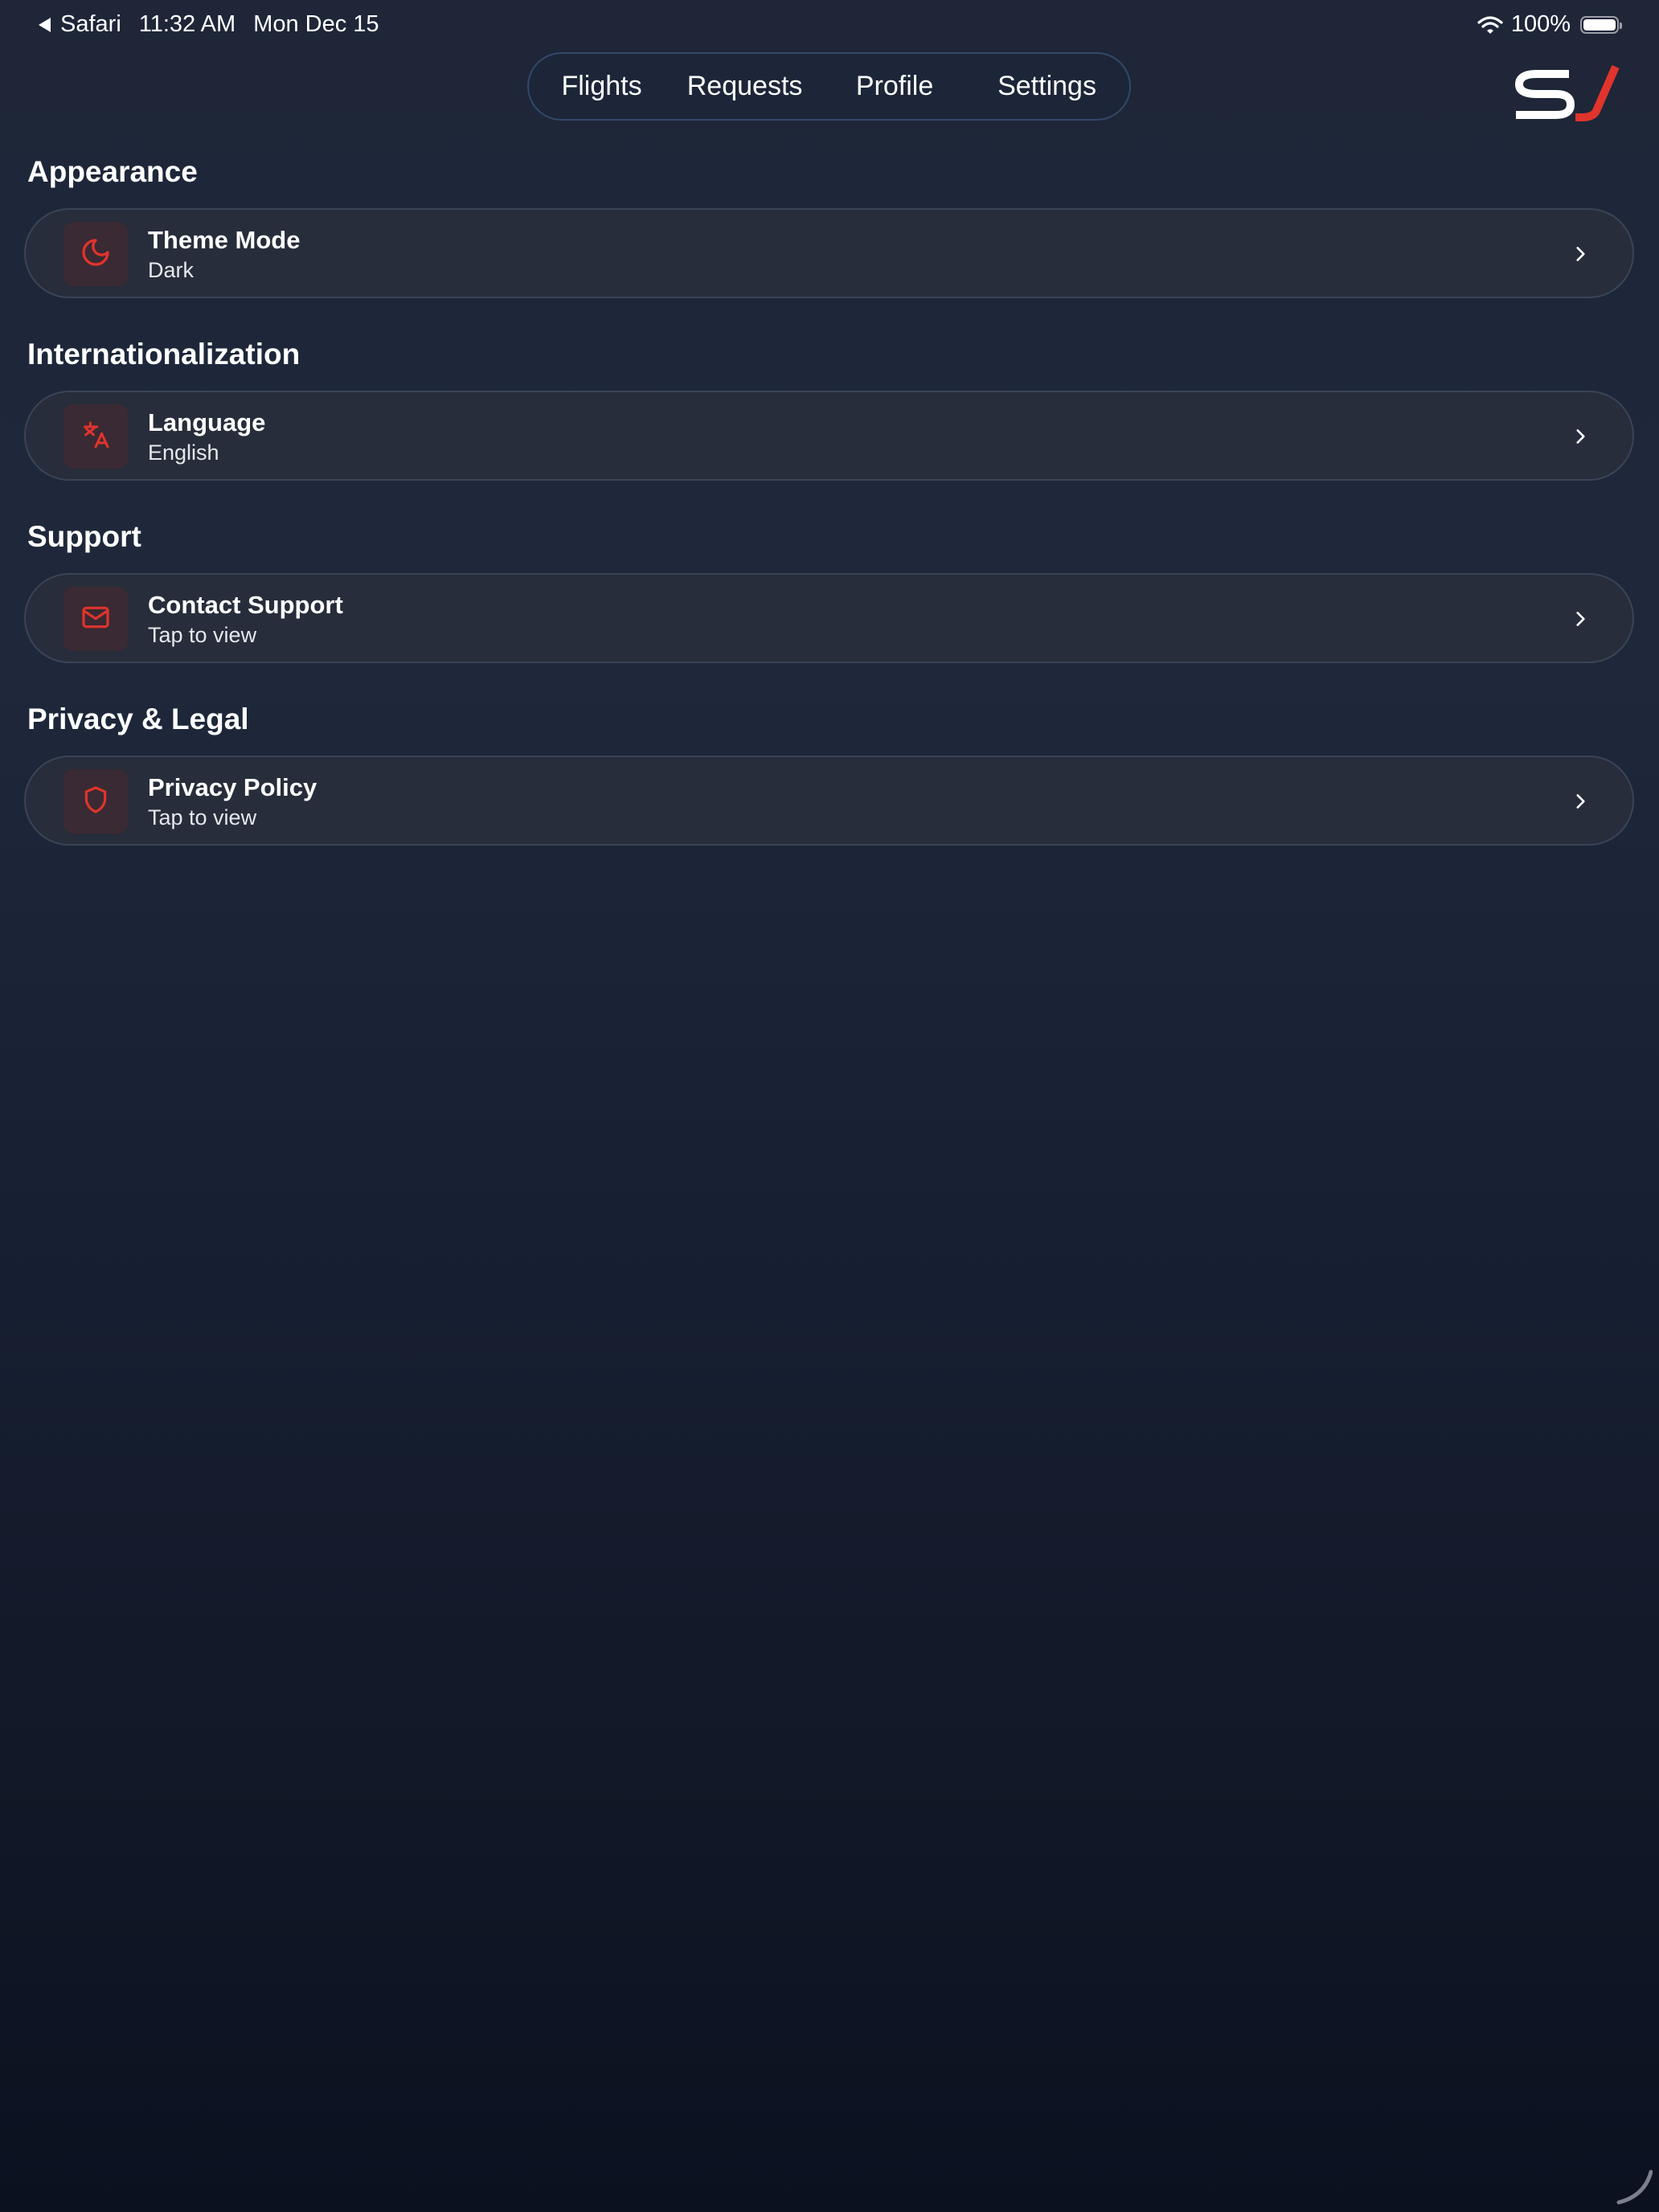  I want to click on battery-icon, so click(1601, 24).